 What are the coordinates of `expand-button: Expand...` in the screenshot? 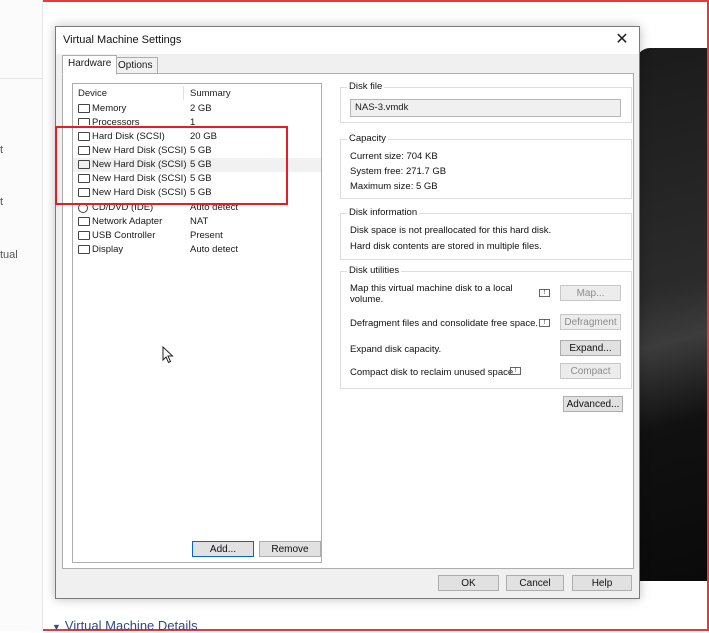 It's located at (590, 348).